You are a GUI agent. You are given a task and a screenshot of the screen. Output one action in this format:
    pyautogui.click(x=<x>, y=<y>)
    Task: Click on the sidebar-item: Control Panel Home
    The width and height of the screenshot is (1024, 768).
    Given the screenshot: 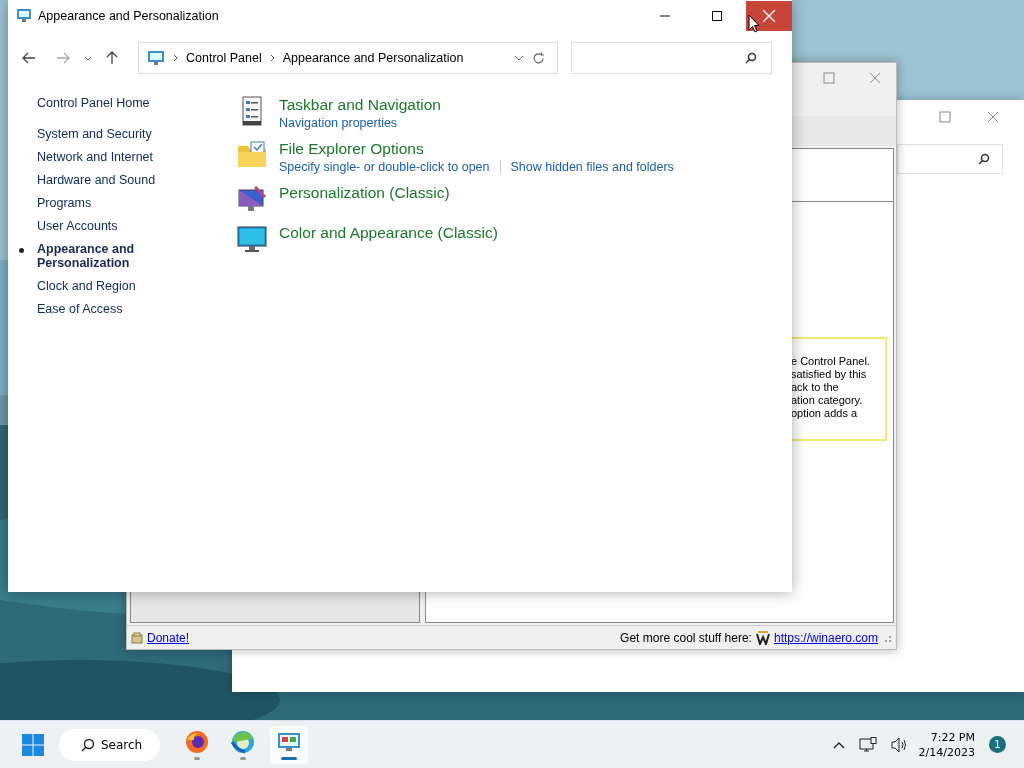 What is the action you would take?
    pyautogui.click(x=97, y=103)
    